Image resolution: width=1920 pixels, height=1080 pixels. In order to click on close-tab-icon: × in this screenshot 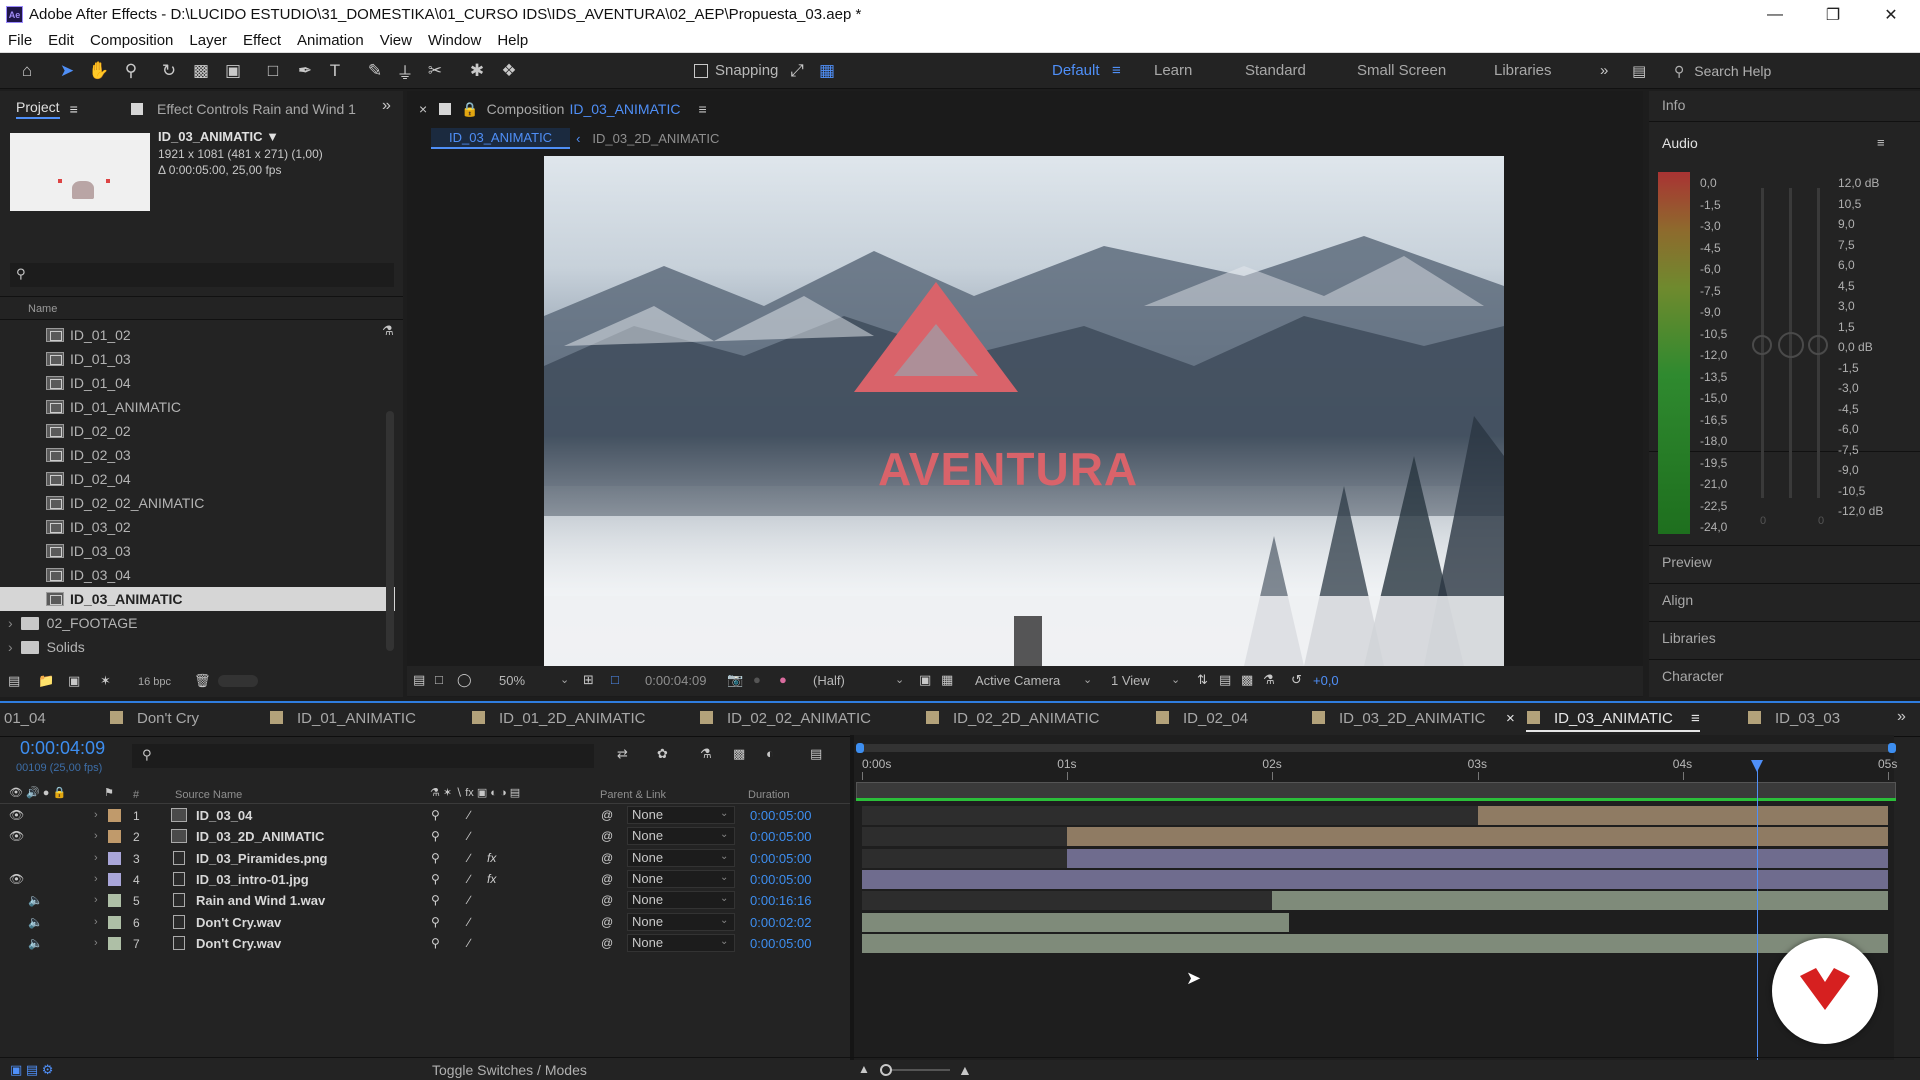, I will do `click(1512, 718)`.